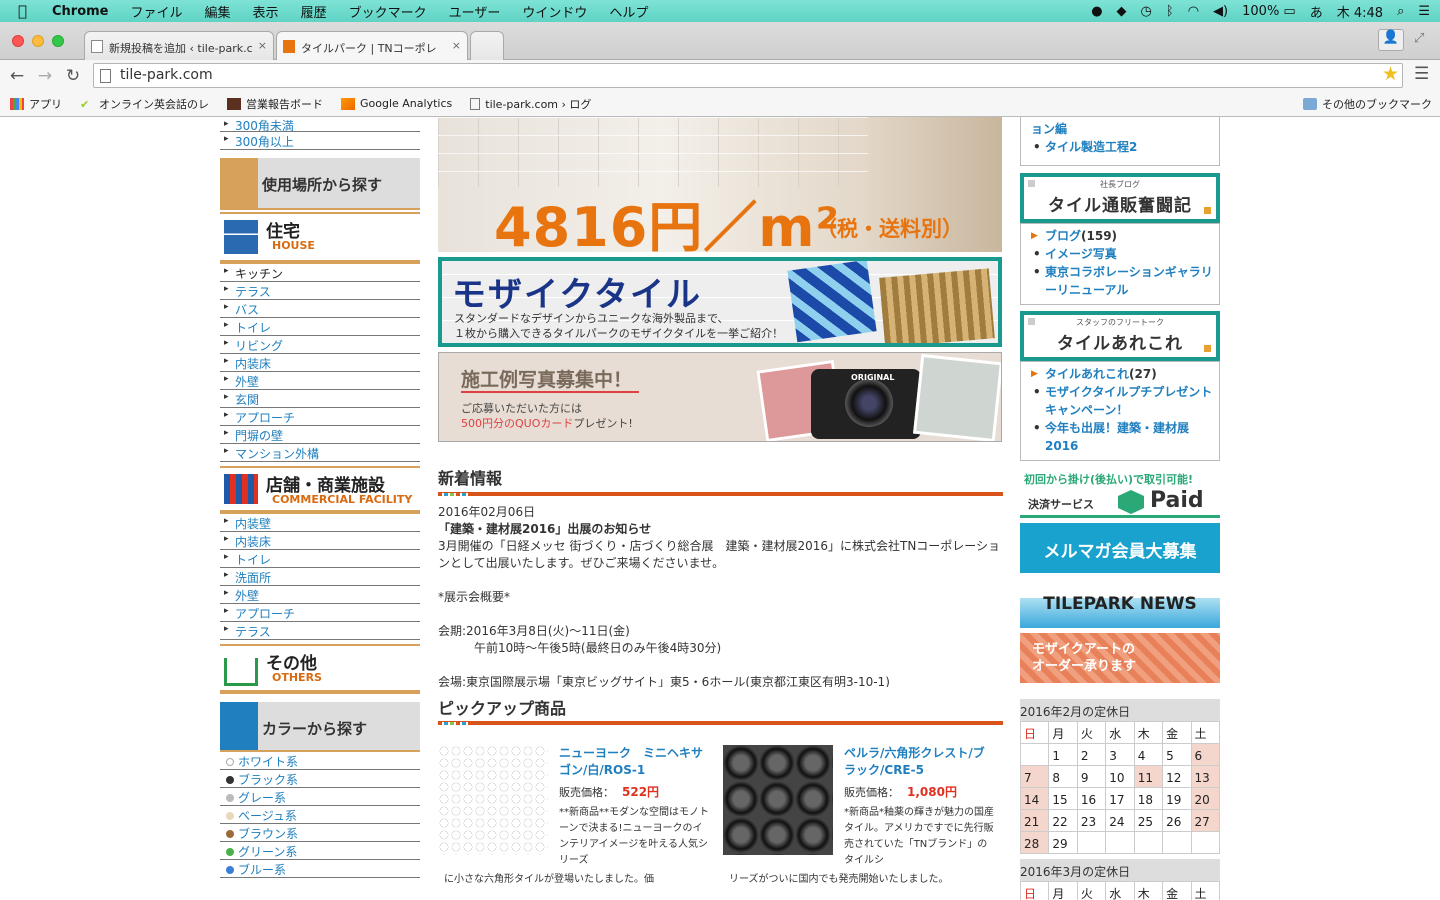 This screenshot has height=900, width=1440. I want to click on color-link-white: ホワイト系, so click(320, 761).